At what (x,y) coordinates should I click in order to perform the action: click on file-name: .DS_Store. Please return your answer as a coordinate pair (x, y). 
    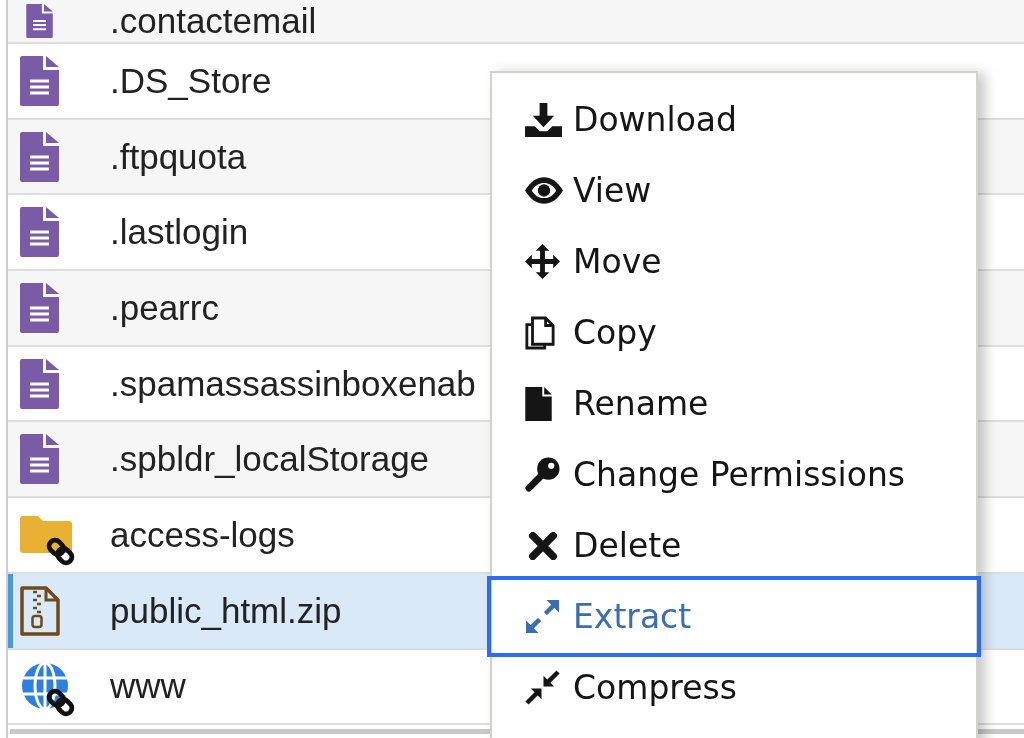
    Looking at the image, I should click on (191, 80).